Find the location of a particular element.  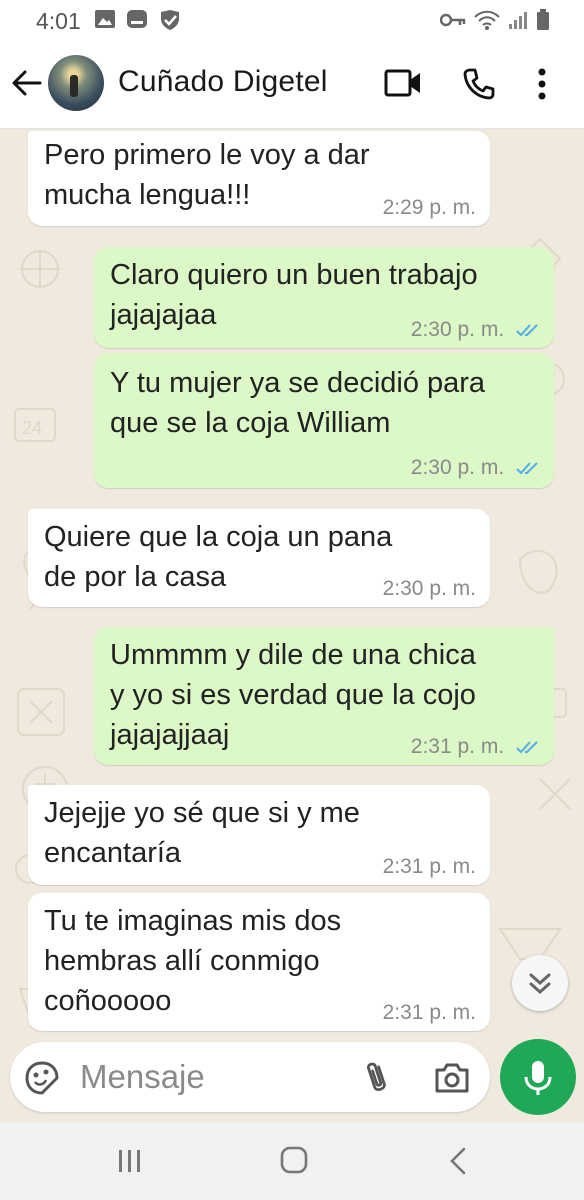

microphone-icon is located at coordinates (538, 1078).